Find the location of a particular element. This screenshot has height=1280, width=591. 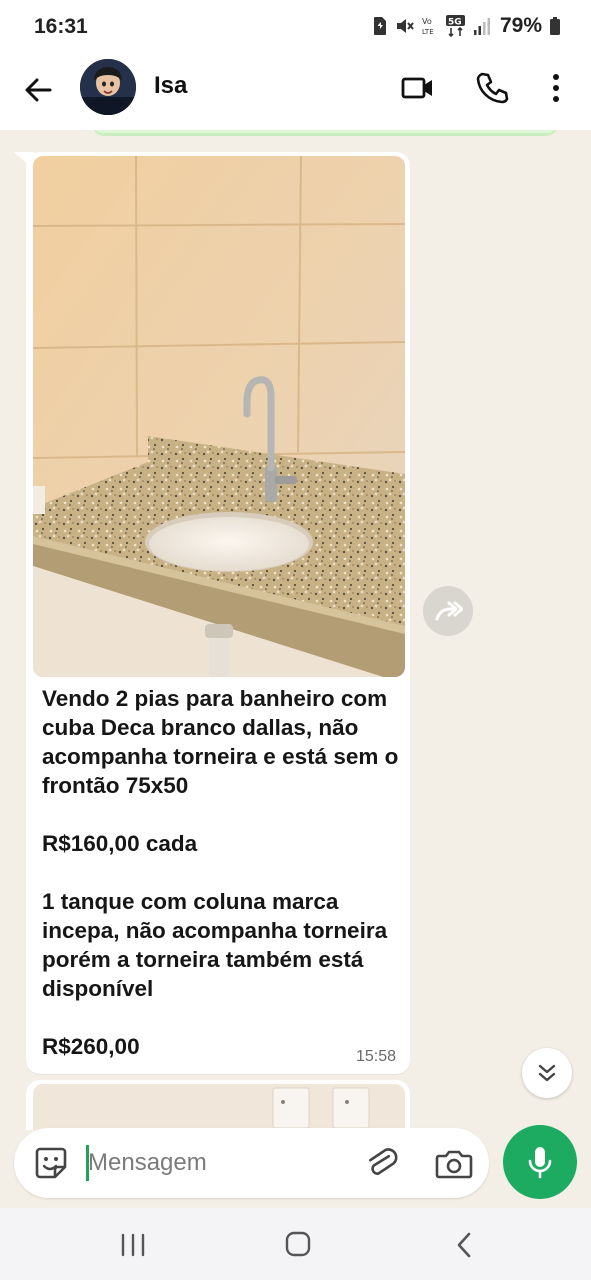

forward-button is located at coordinates (448, 611).